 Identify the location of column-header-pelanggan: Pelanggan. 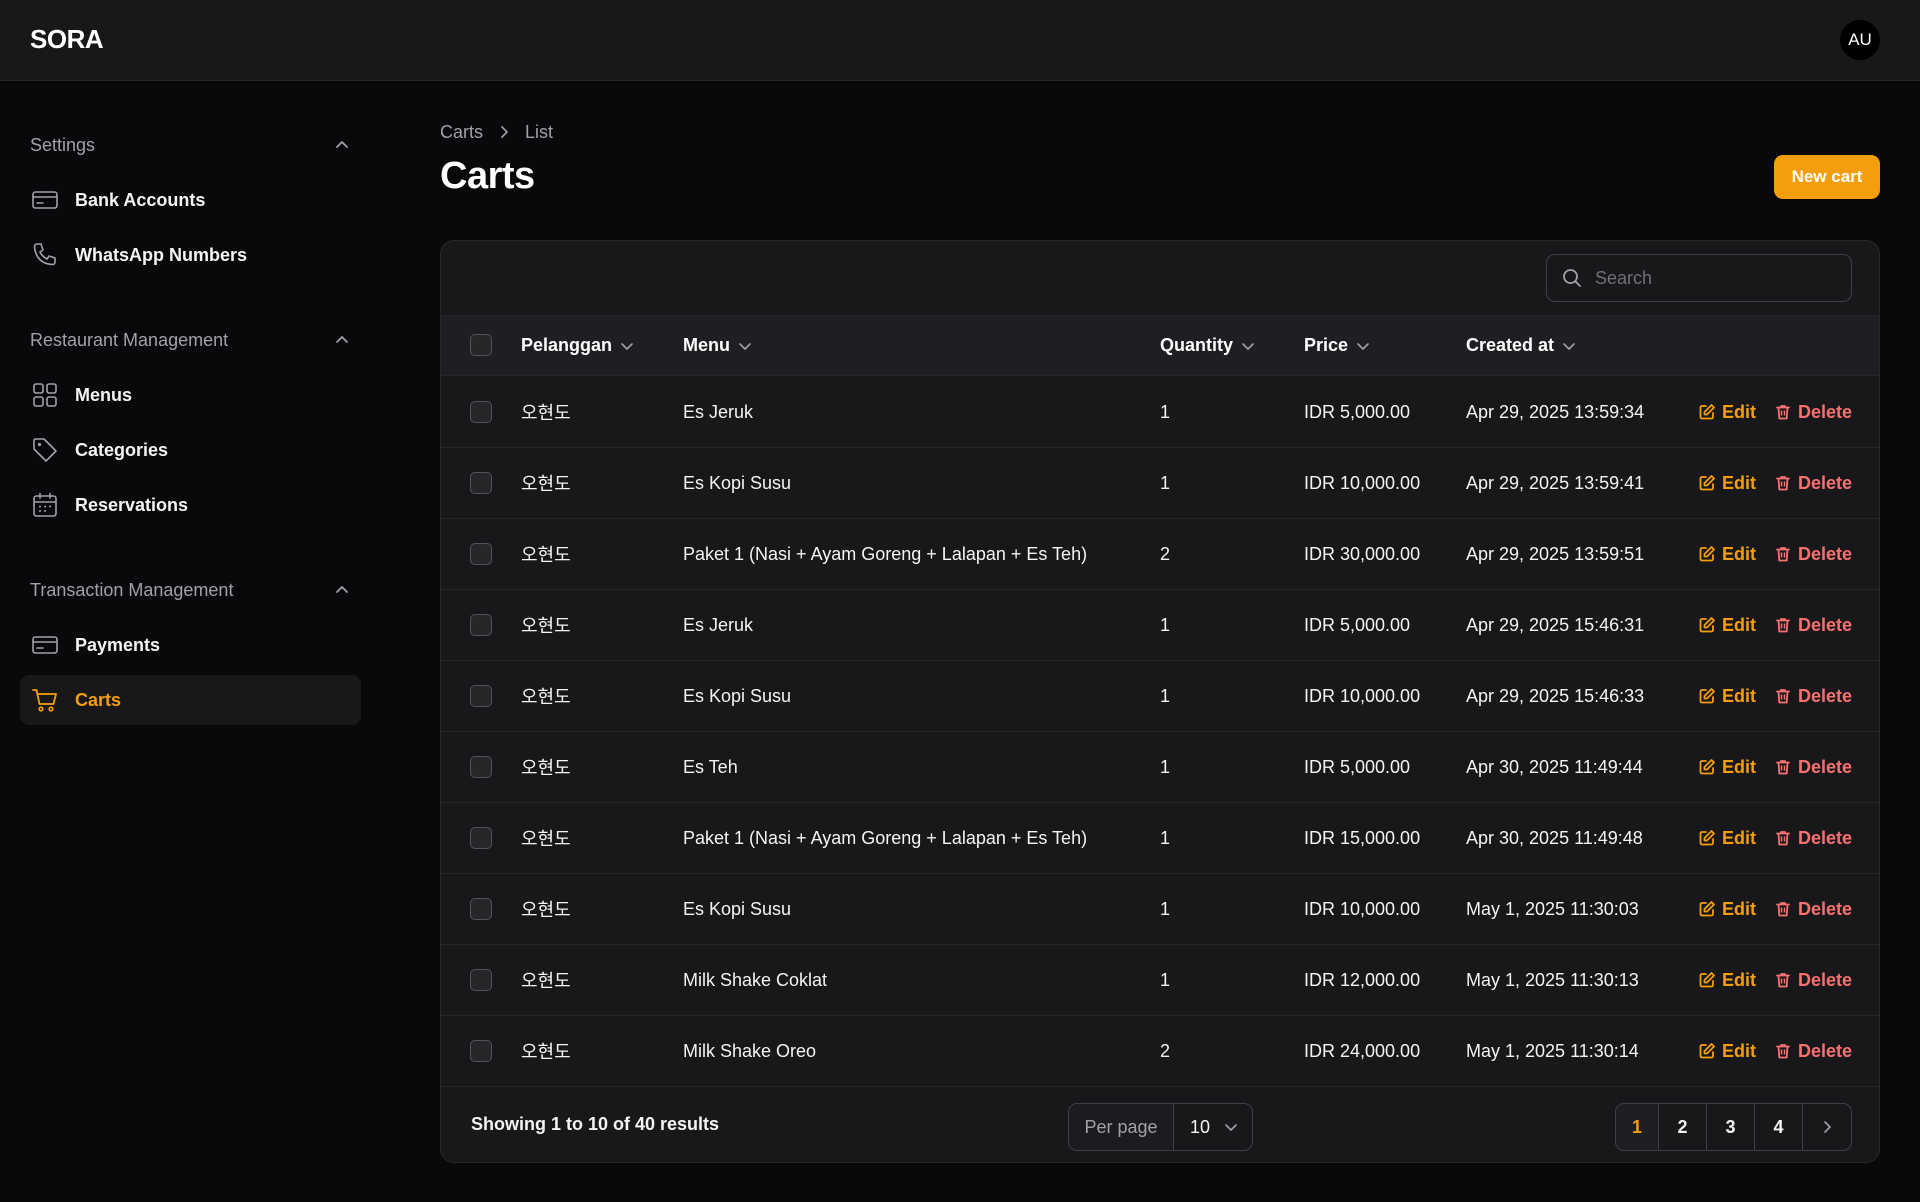
(577, 345).